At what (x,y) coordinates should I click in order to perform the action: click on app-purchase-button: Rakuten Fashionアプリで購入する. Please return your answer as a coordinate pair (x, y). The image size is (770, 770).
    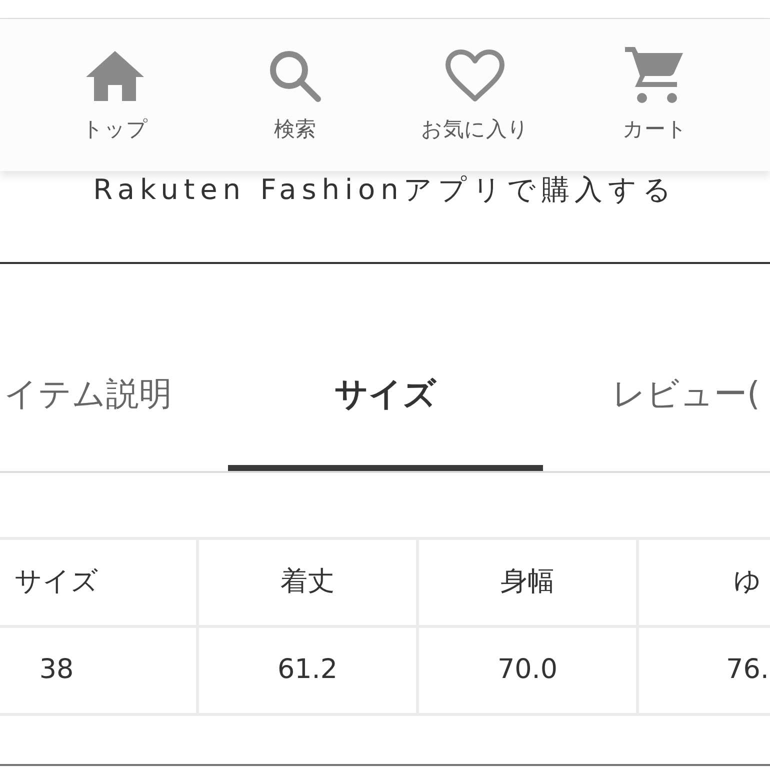
    Looking at the image, I should click on (385, 217).